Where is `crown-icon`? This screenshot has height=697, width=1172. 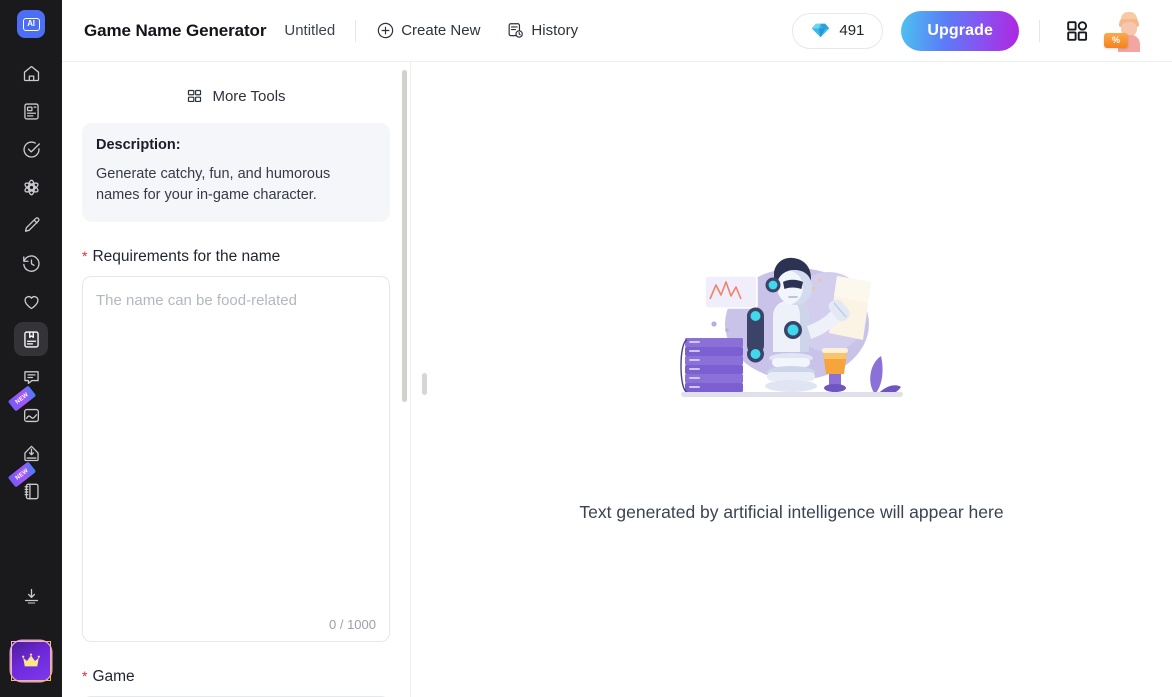
crown-icon is located at coordinates (31, 660).